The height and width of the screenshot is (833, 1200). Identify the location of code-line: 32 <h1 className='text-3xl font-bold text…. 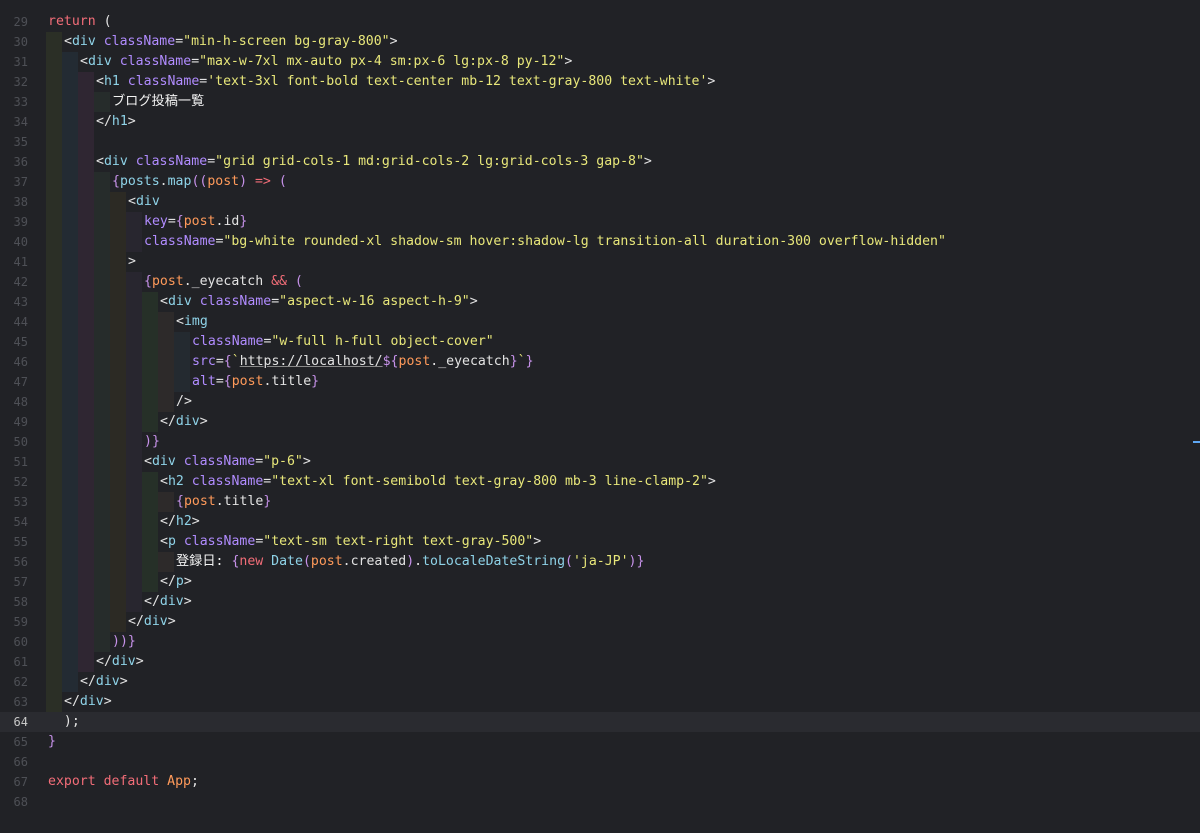
(600, 82).